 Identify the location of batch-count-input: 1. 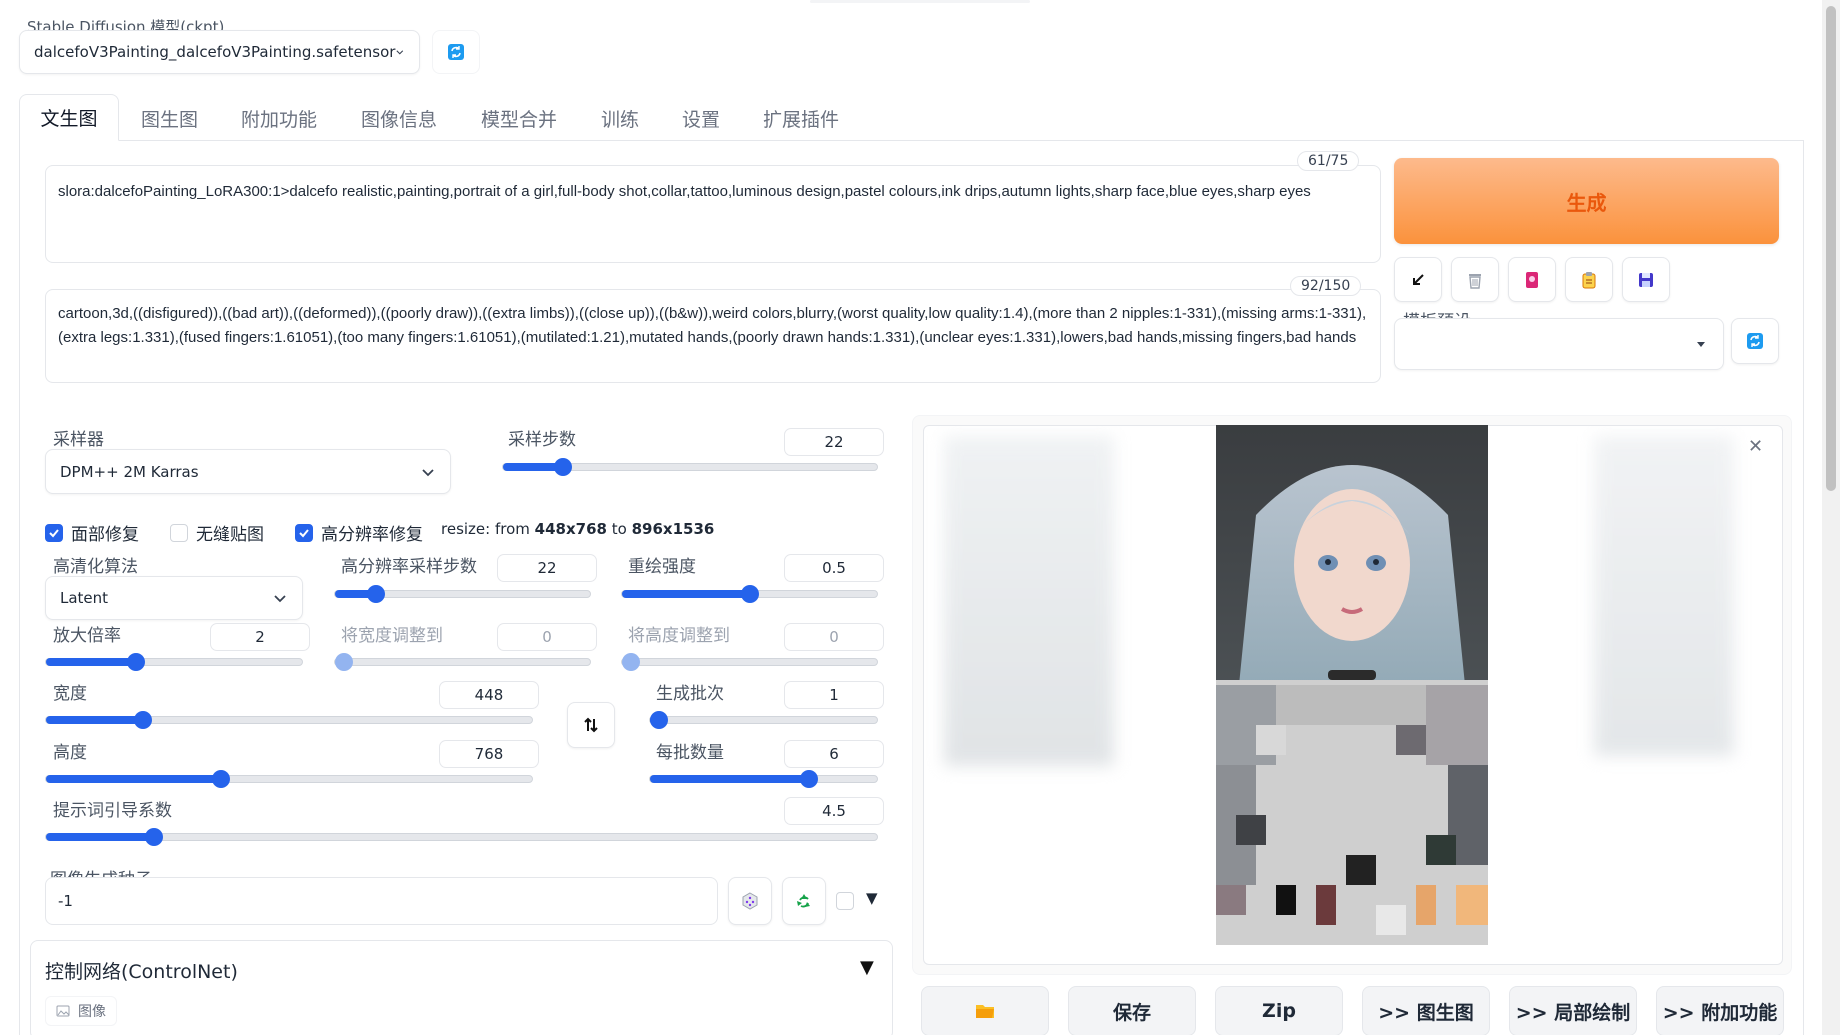
(834, 695).